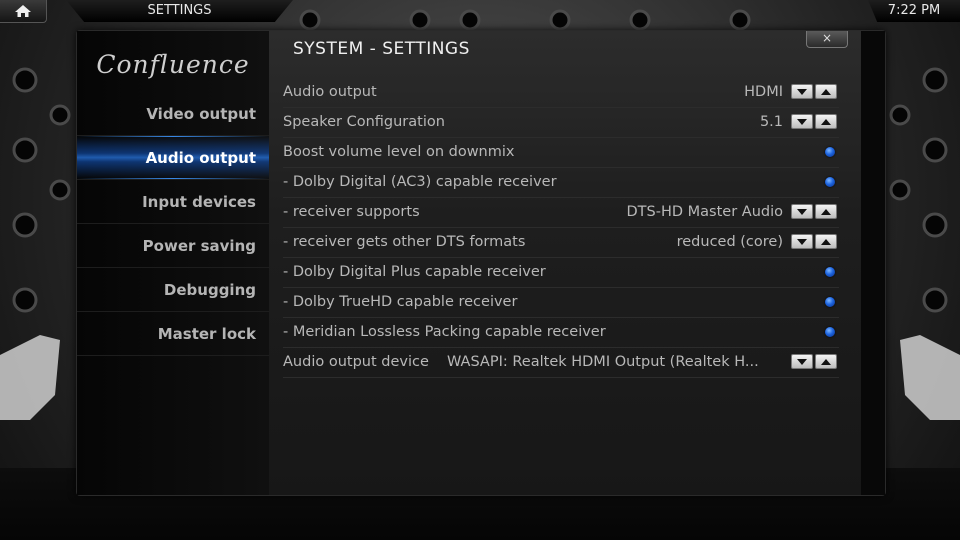  What do you see at coordinates (561, 213) in the screenshot?
I see `setting-receiver-supports: - receiver supports DTS-HD Master Audio` at bounding box center [561, 213].